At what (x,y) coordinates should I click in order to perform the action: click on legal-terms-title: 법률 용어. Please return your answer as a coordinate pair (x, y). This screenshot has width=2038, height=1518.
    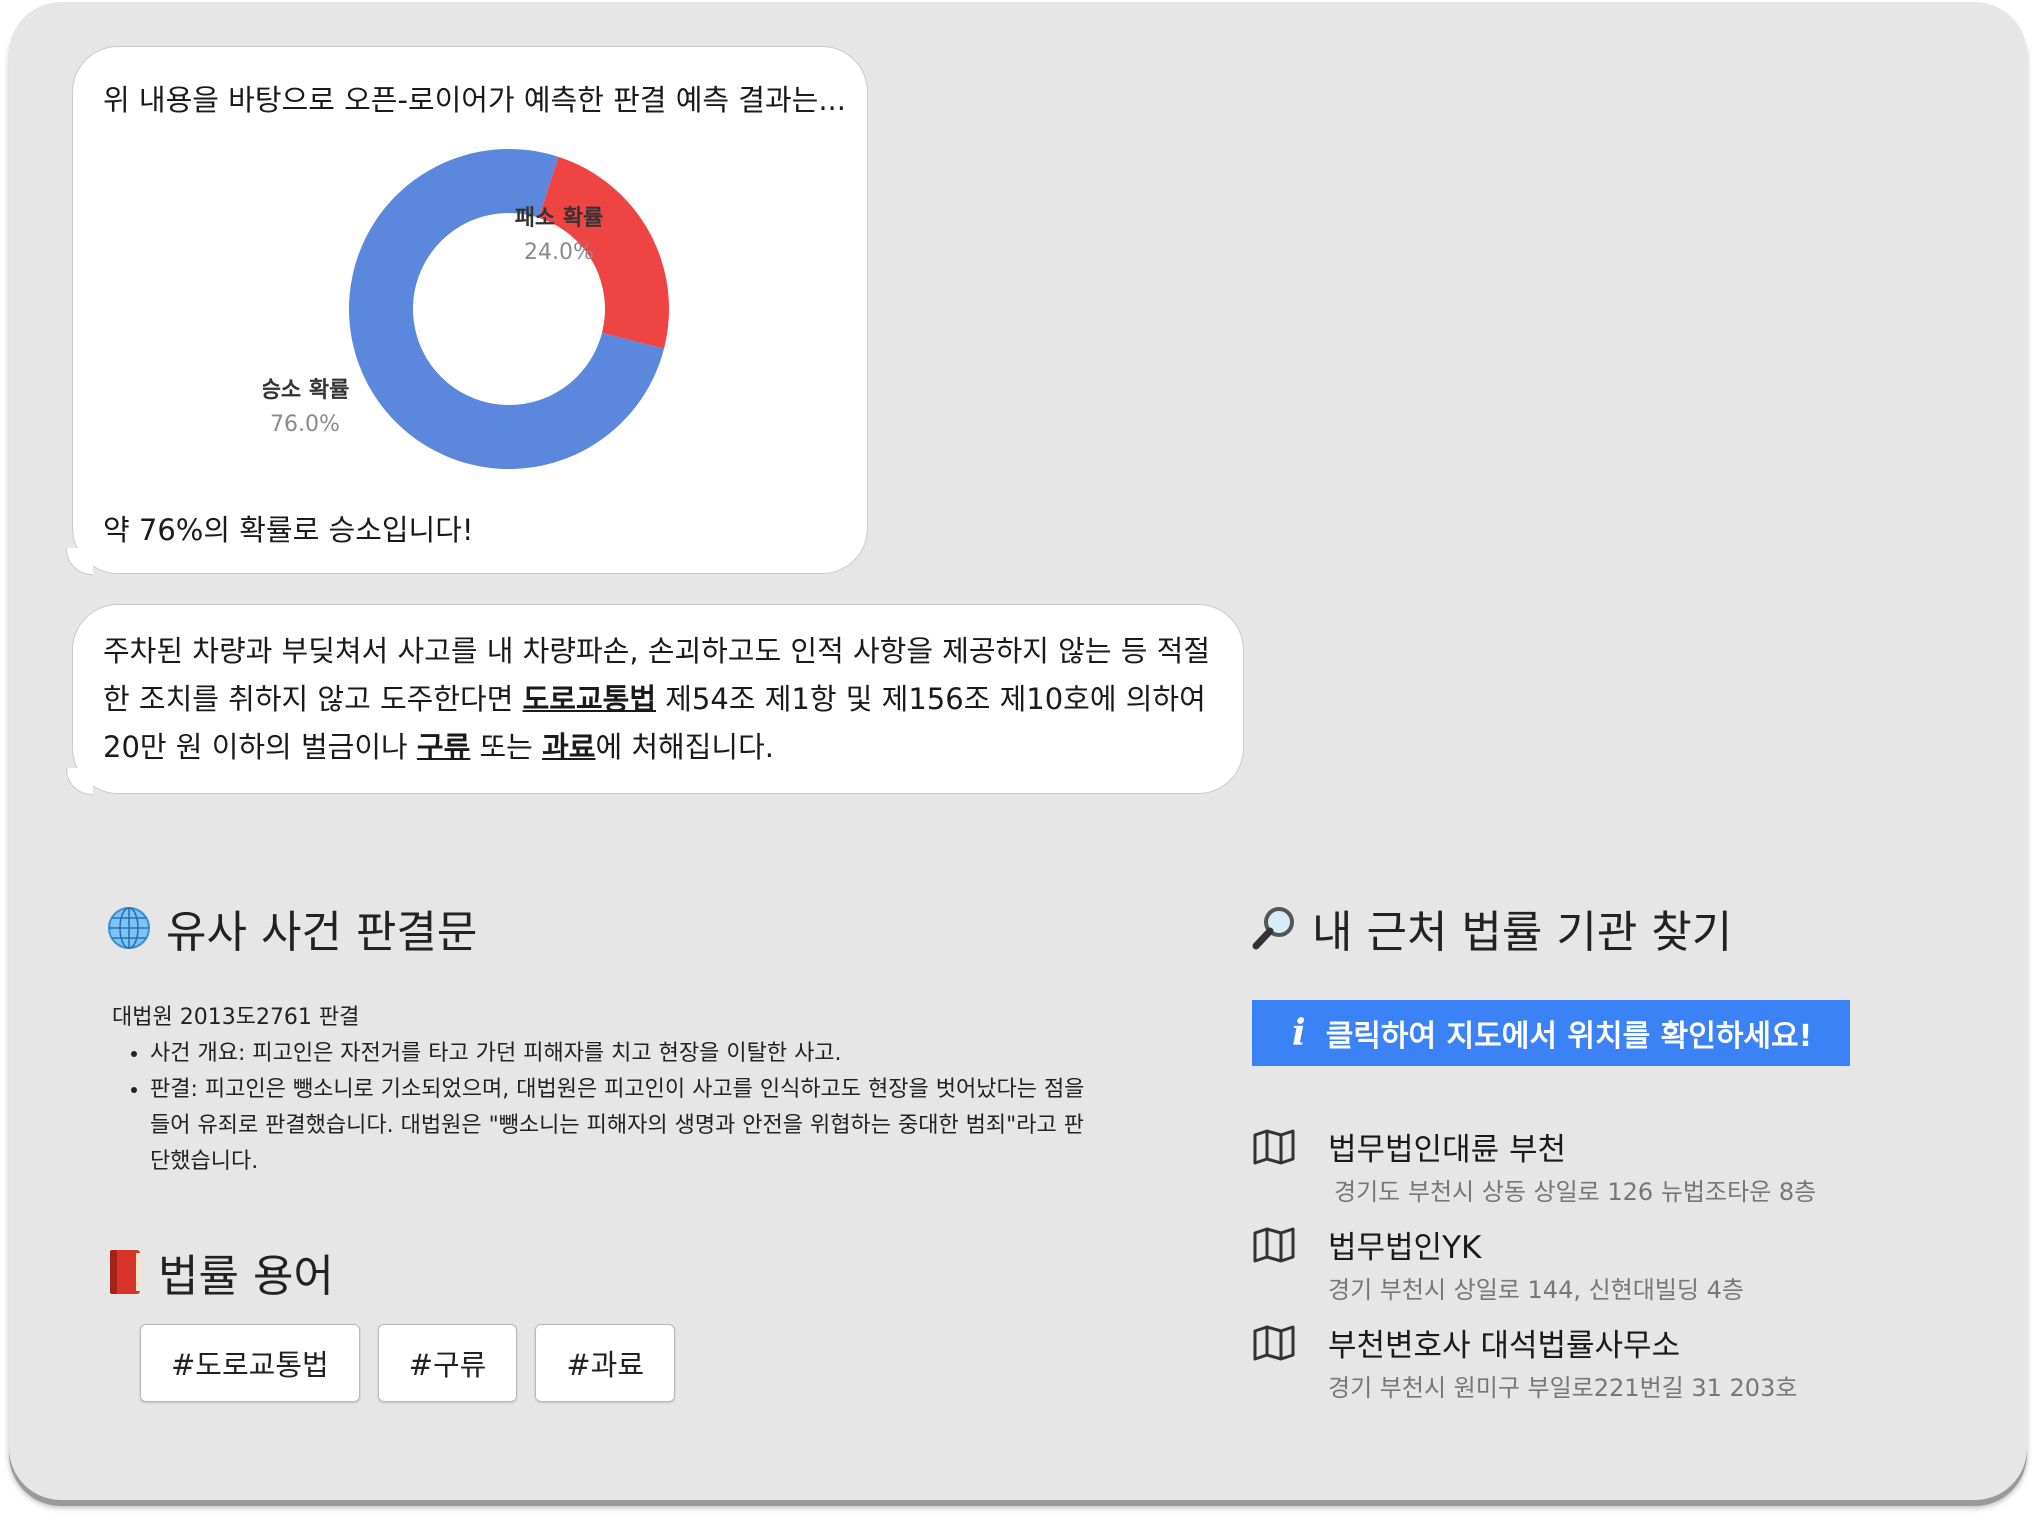
    Looking at the image, I should click on (220, 1272).